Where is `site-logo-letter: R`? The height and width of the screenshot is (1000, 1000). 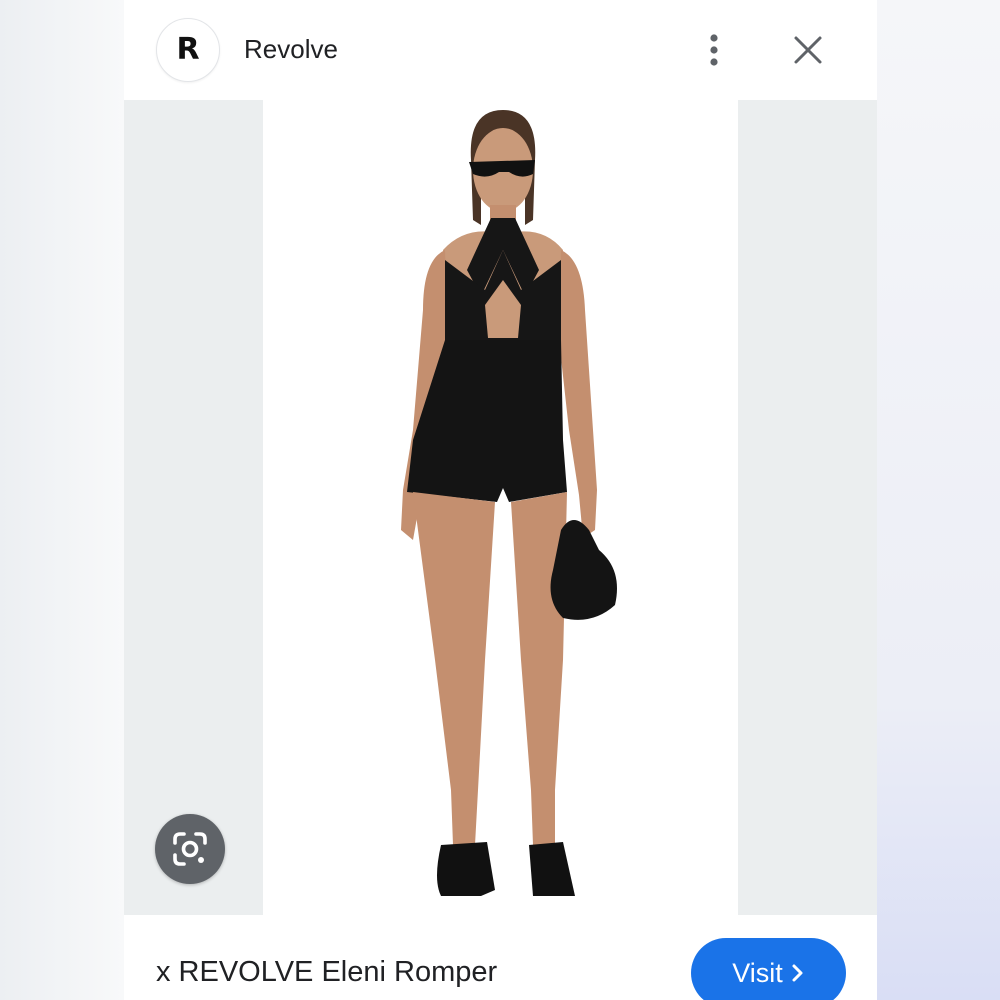 site-logo-letter: R is located at coordinates (188, 49).